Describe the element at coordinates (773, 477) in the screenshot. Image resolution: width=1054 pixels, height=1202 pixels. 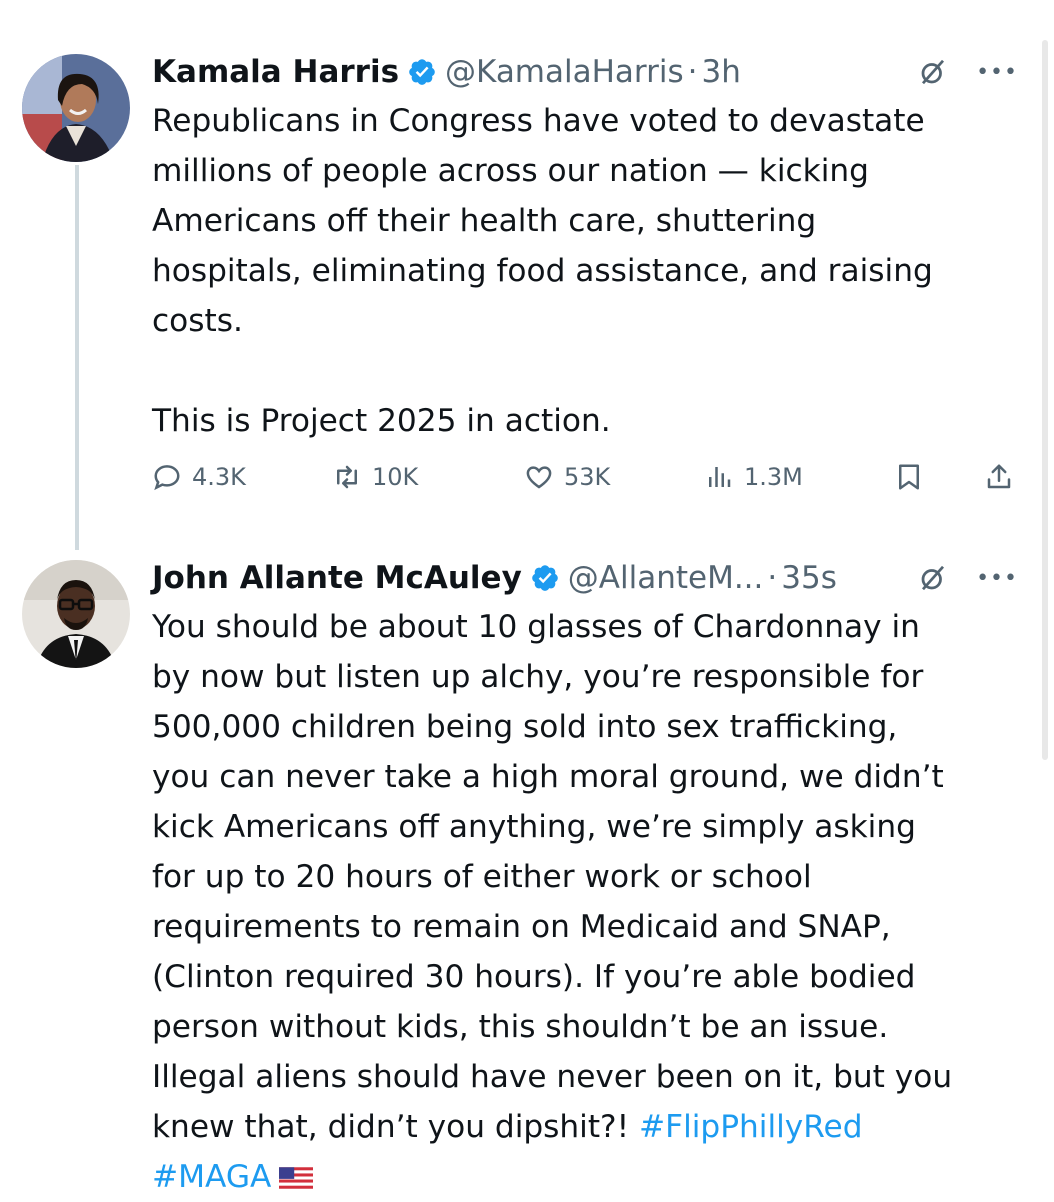
I see `view-count: 1.3M` at that location.